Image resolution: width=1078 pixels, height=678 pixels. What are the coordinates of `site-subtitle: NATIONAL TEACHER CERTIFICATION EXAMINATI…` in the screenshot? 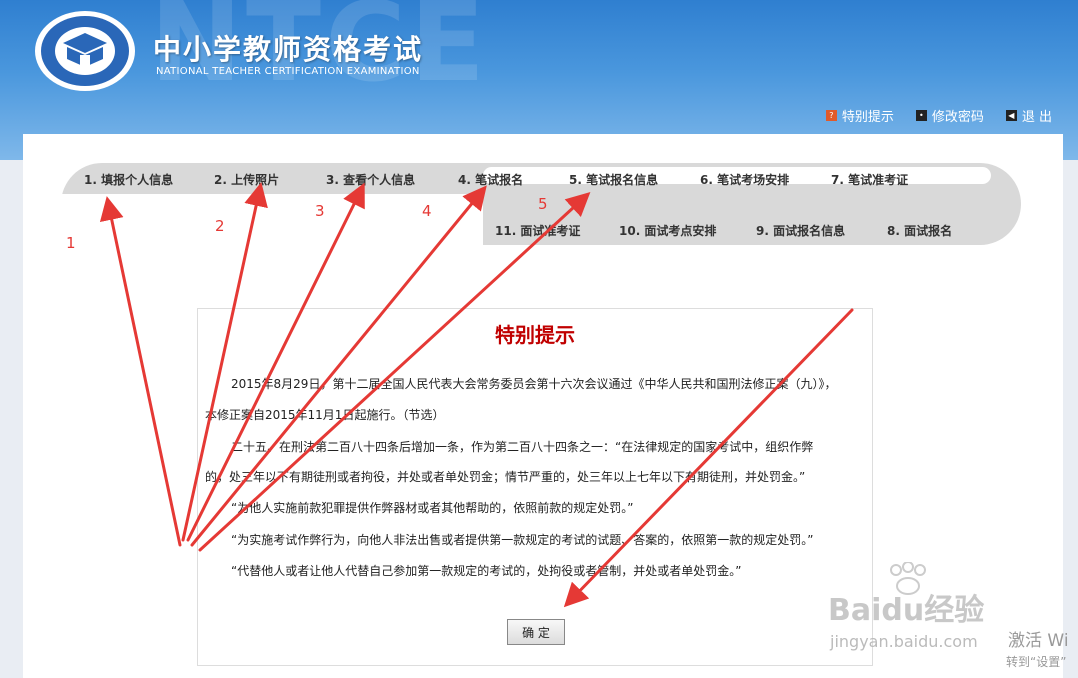 It's located at (288, 71).